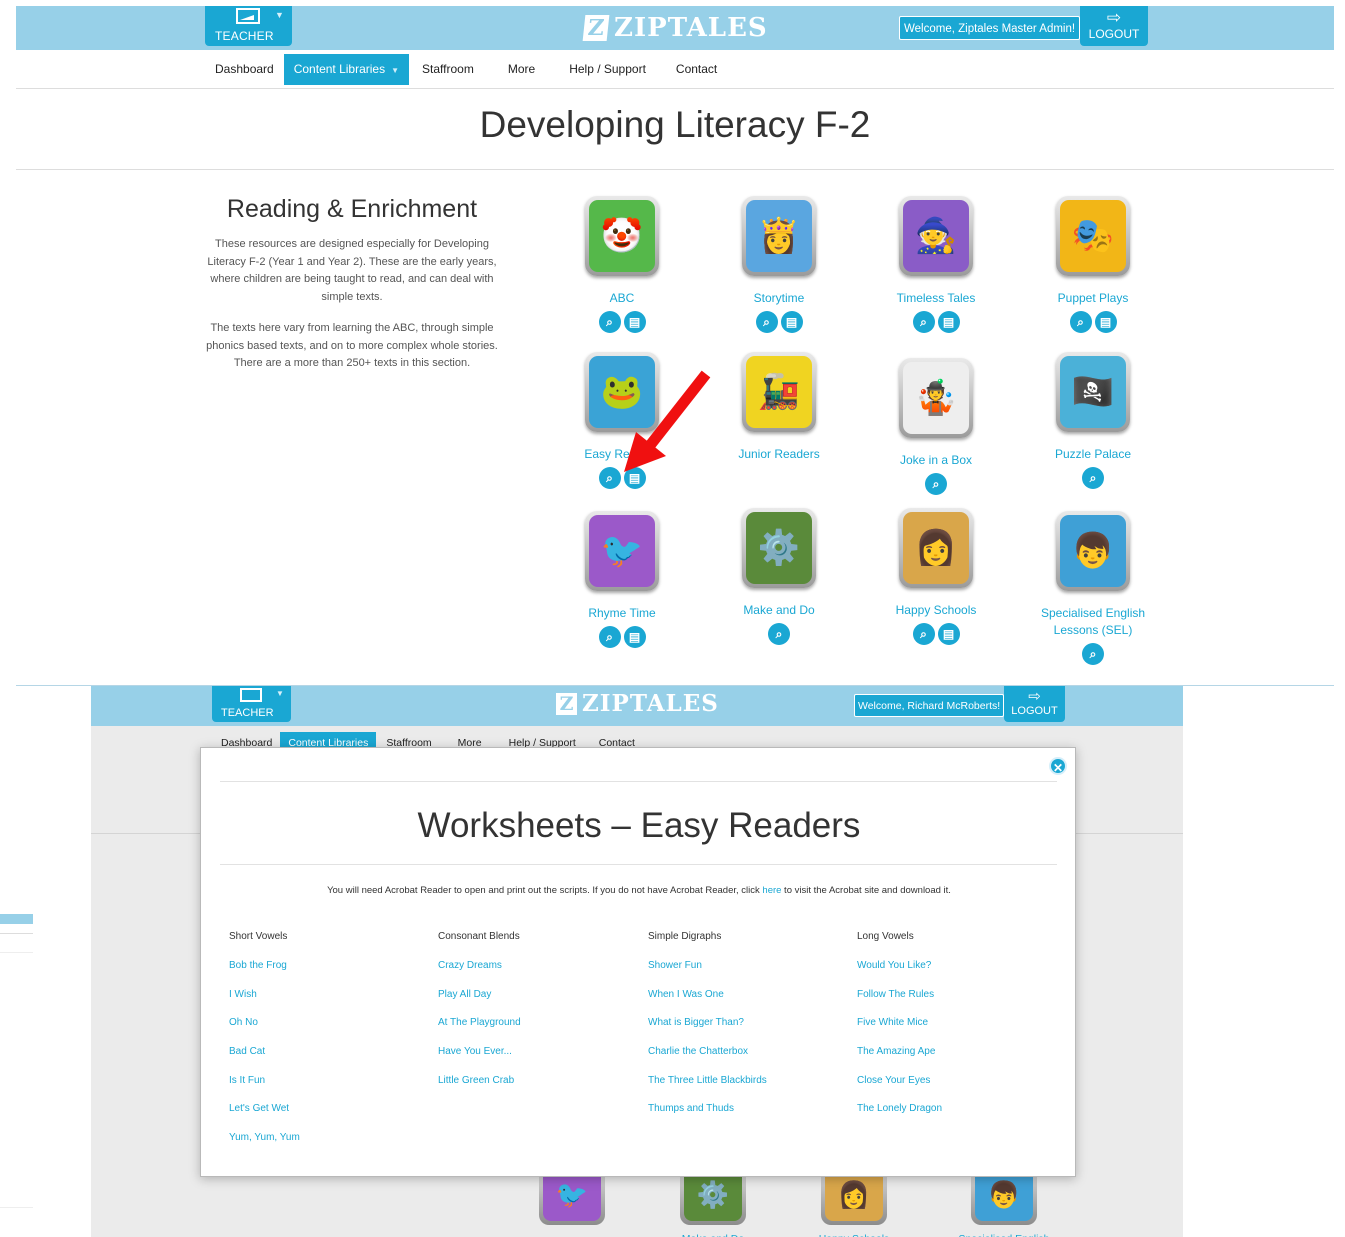 This screenshot has height=1237, width=1345. What do you see at coordinates (748, 1060) in the screenshot?
I see `worksheet-link: Charlie the Chatterbox` at bounding box center [748, 1060].